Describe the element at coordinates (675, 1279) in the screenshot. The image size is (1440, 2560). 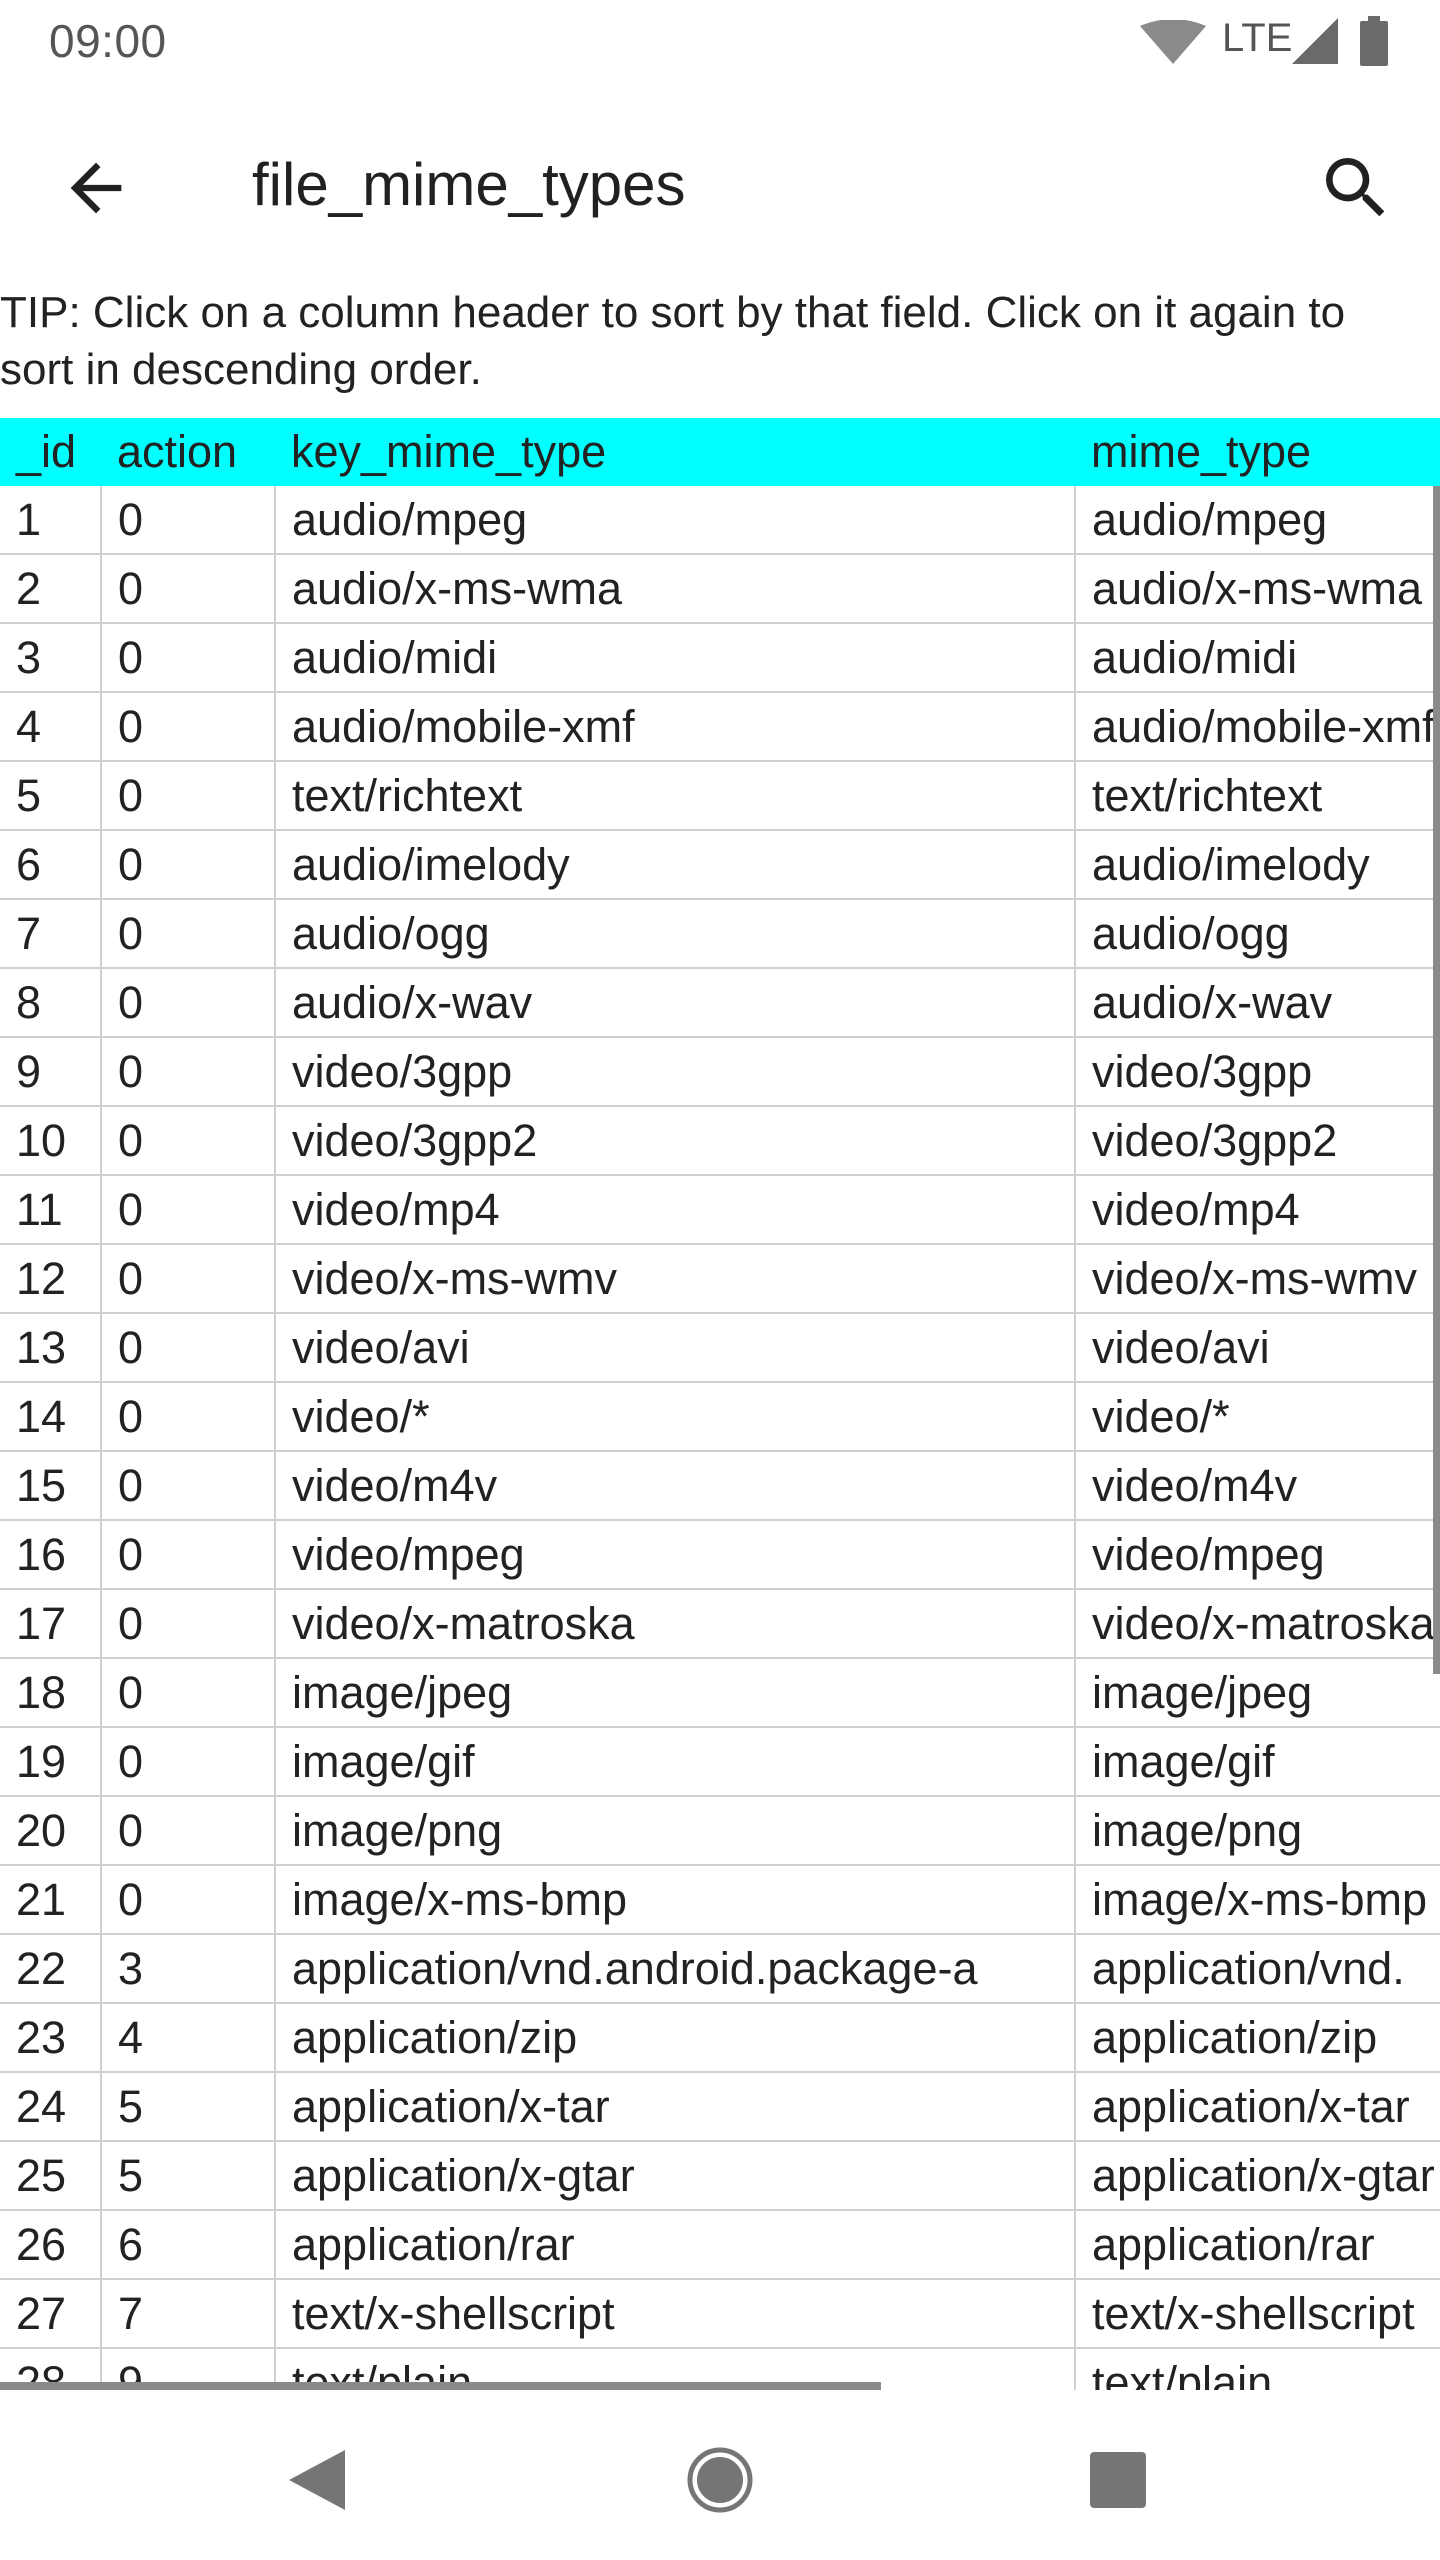
I see `cell-key-mime-type: video/x-ms-wmv` at that location.